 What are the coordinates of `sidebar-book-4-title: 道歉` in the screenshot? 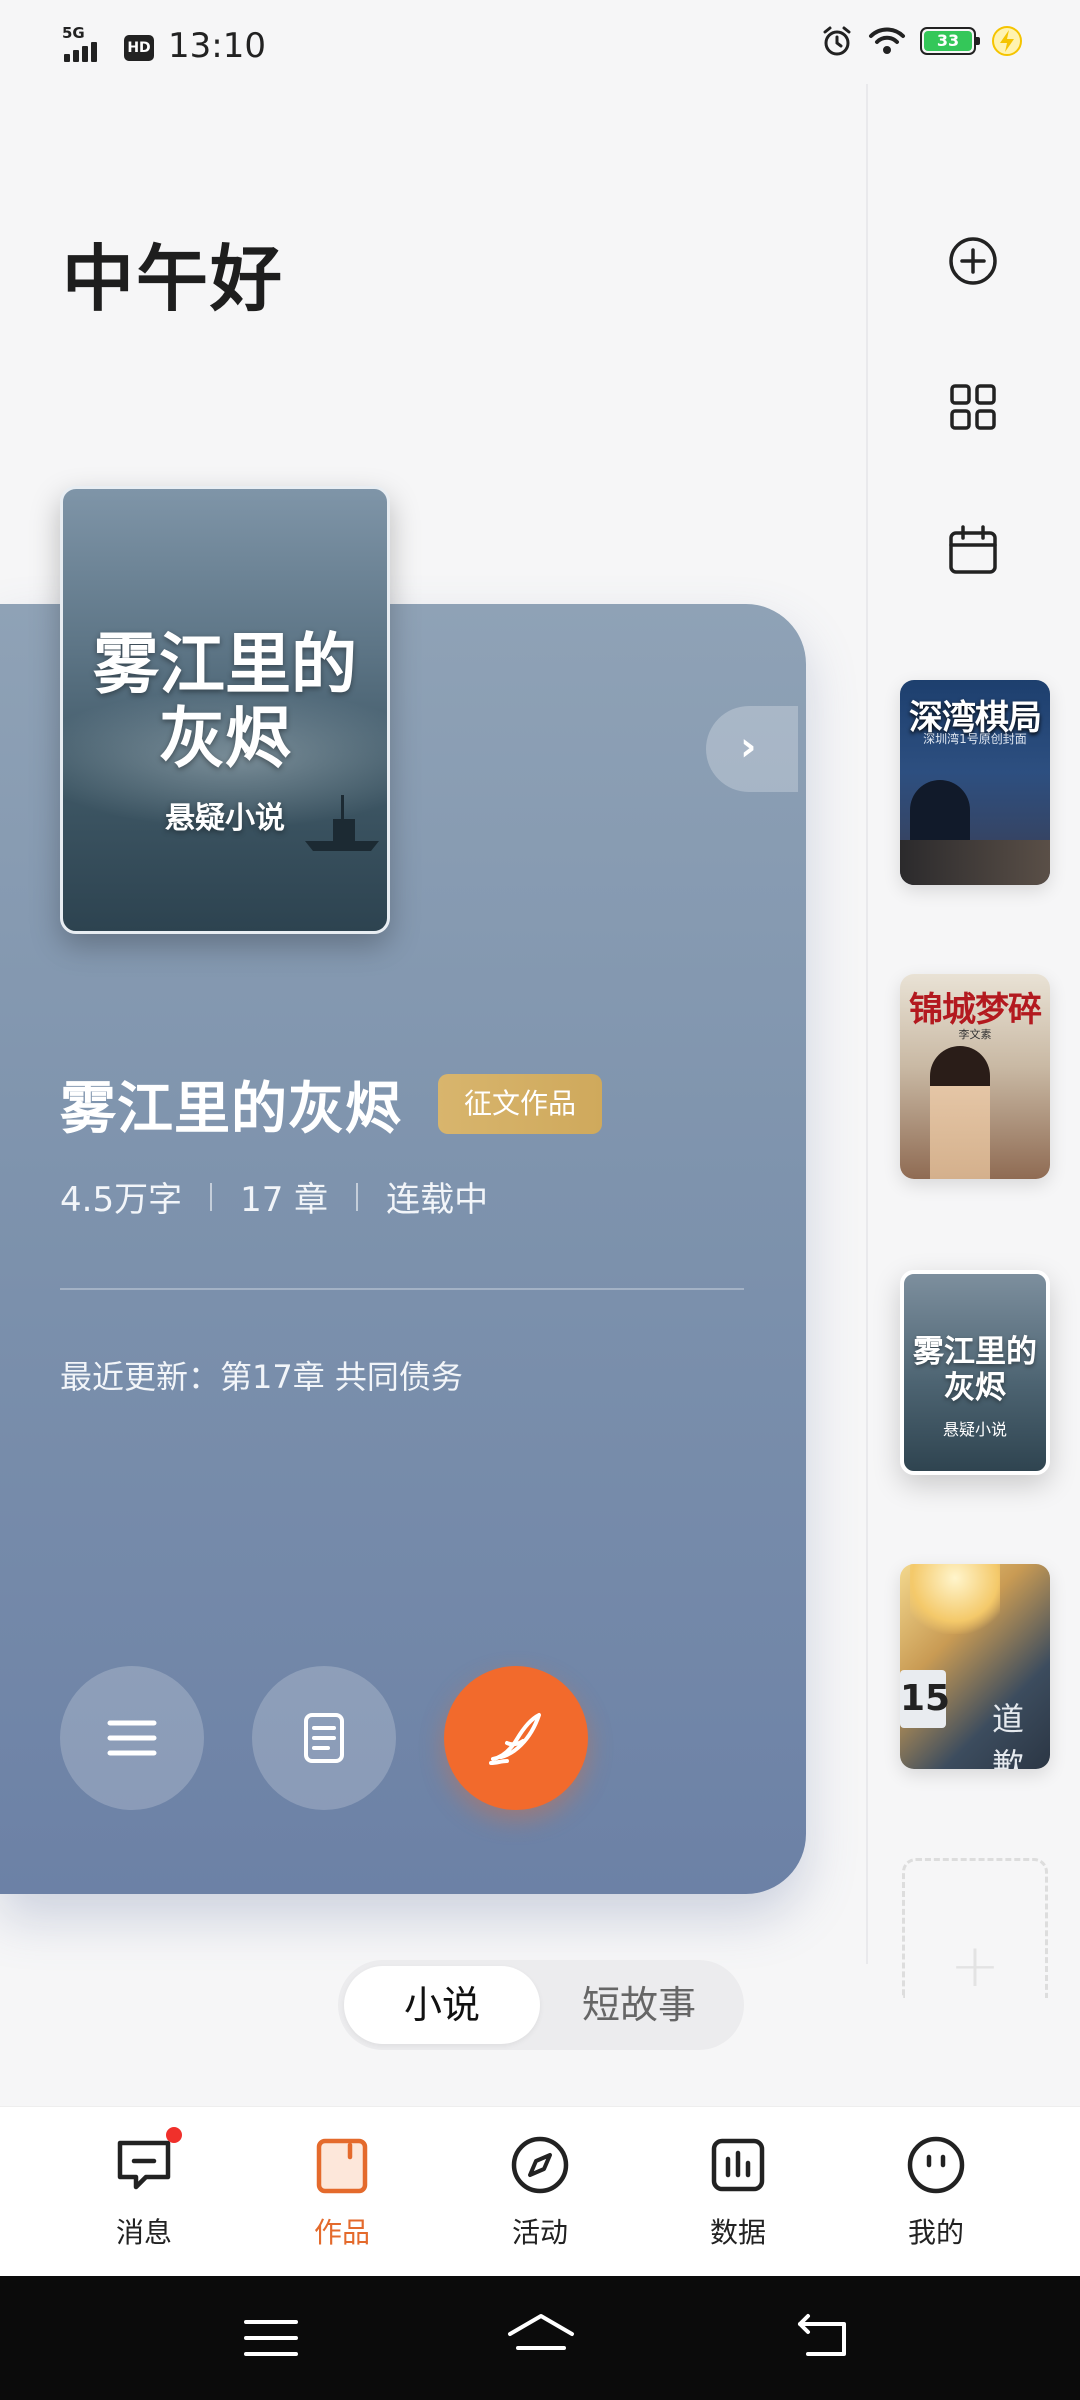 It's located at (1008, 1734).